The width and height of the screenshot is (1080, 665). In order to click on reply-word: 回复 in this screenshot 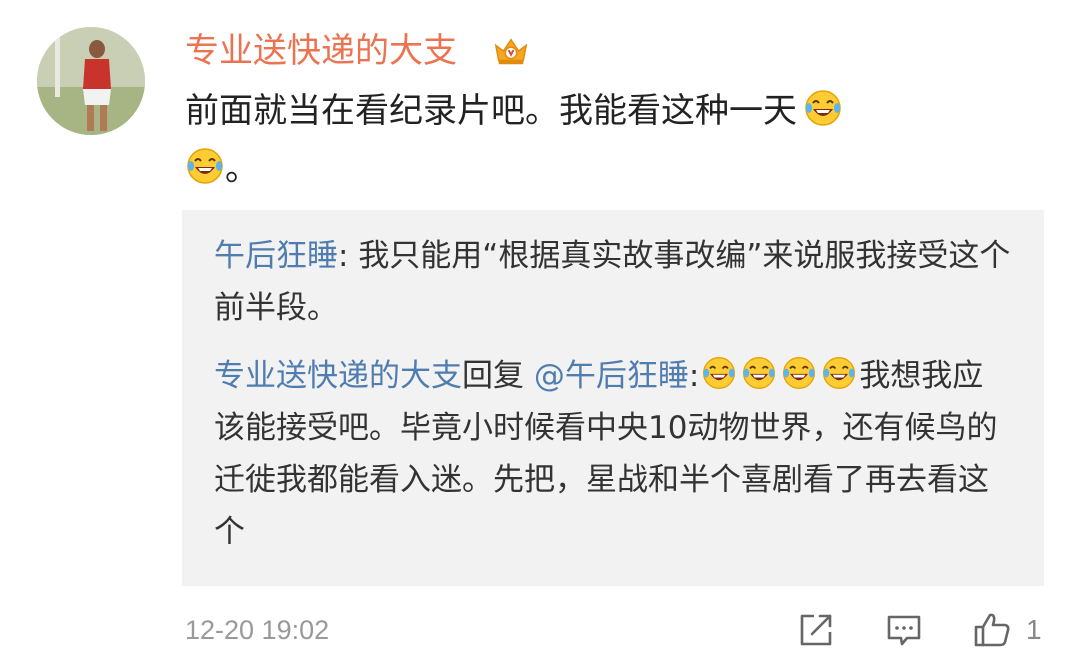, I will do `click(493, 376)`.